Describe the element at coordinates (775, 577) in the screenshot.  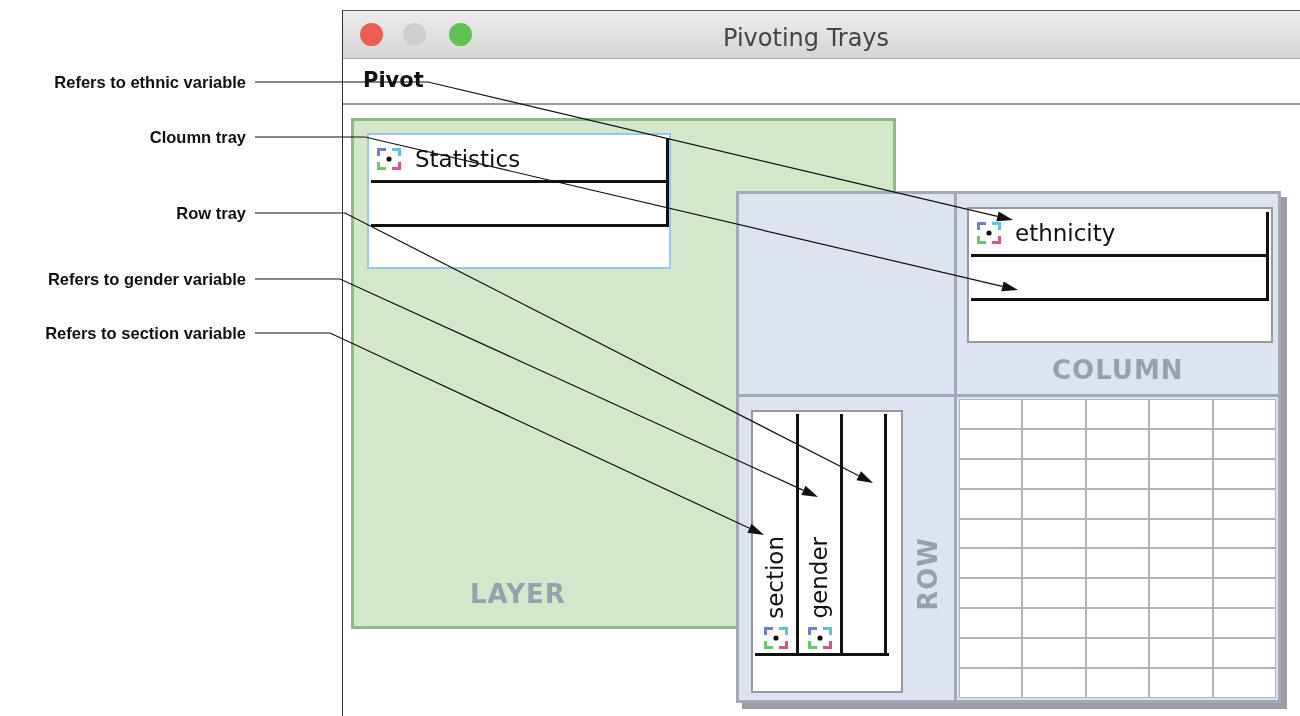
I see `variable-name: section` at that location.